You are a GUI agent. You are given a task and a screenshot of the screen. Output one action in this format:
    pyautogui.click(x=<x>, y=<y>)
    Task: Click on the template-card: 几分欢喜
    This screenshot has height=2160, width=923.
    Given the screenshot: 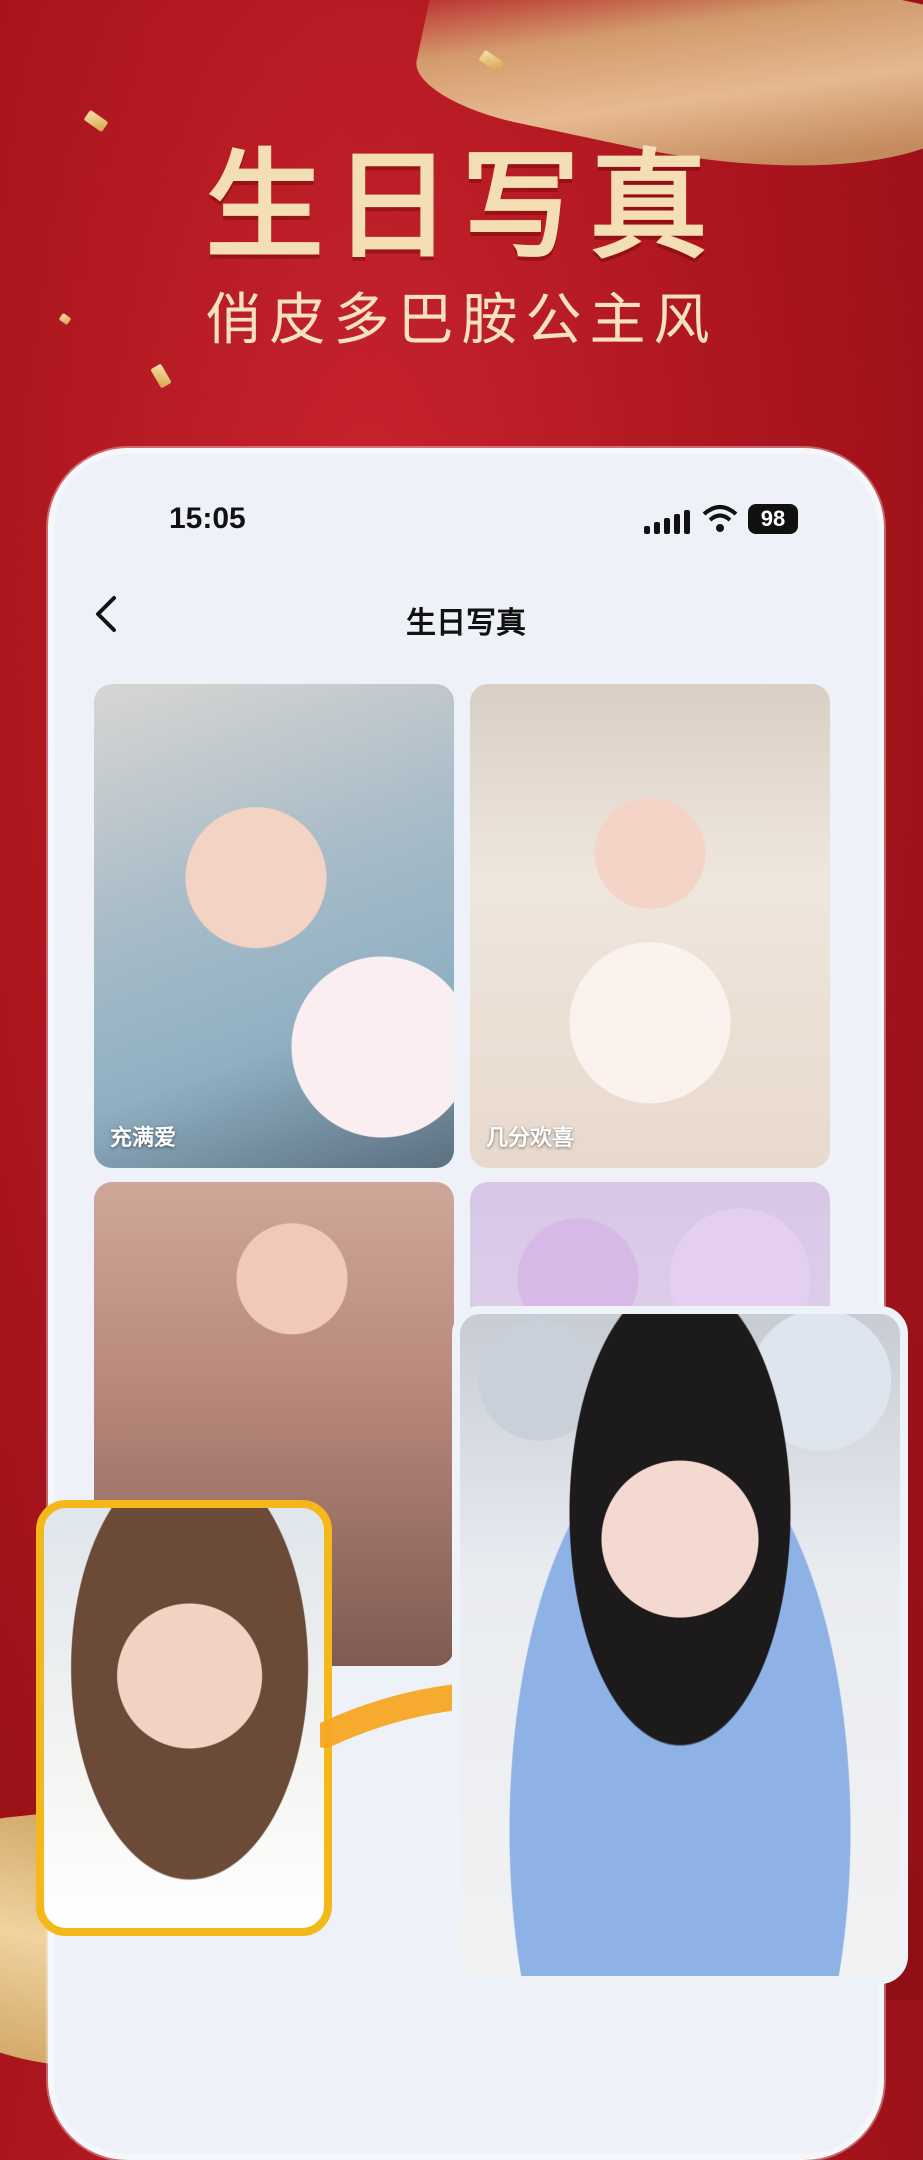 What is the action you would take?
    pyautogui.click(x=650, y=926)
    